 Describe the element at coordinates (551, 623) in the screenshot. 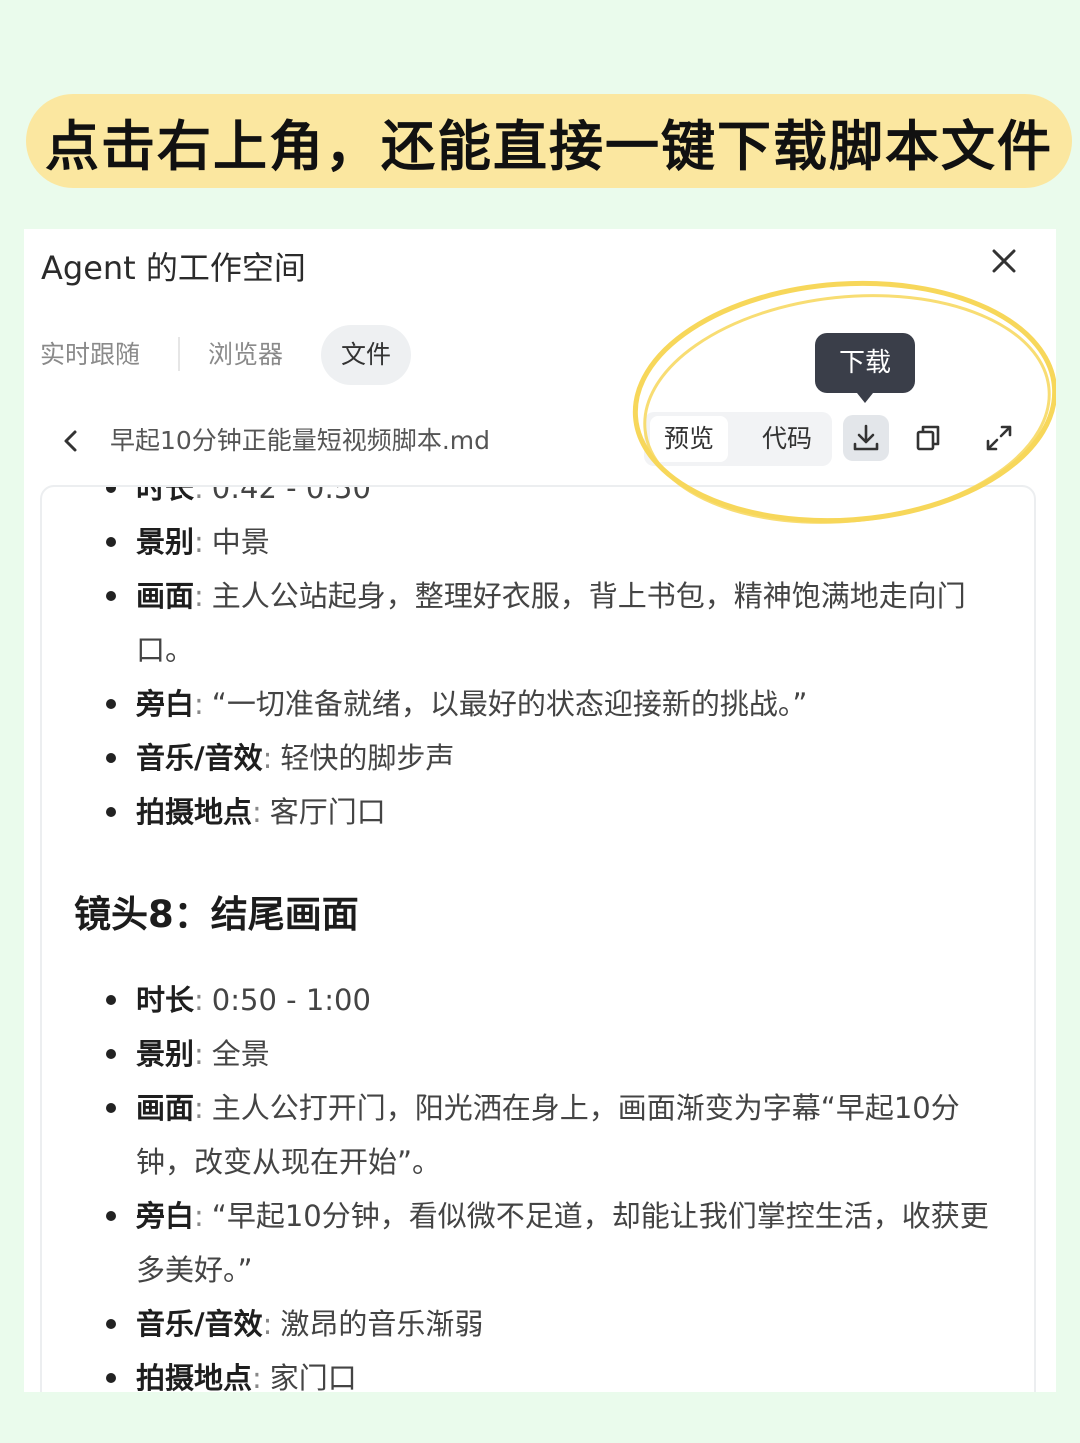

I see `item-value: 主人公站起身，整理好衣服，背上书包，精神饱满地走向门口。` at that location.